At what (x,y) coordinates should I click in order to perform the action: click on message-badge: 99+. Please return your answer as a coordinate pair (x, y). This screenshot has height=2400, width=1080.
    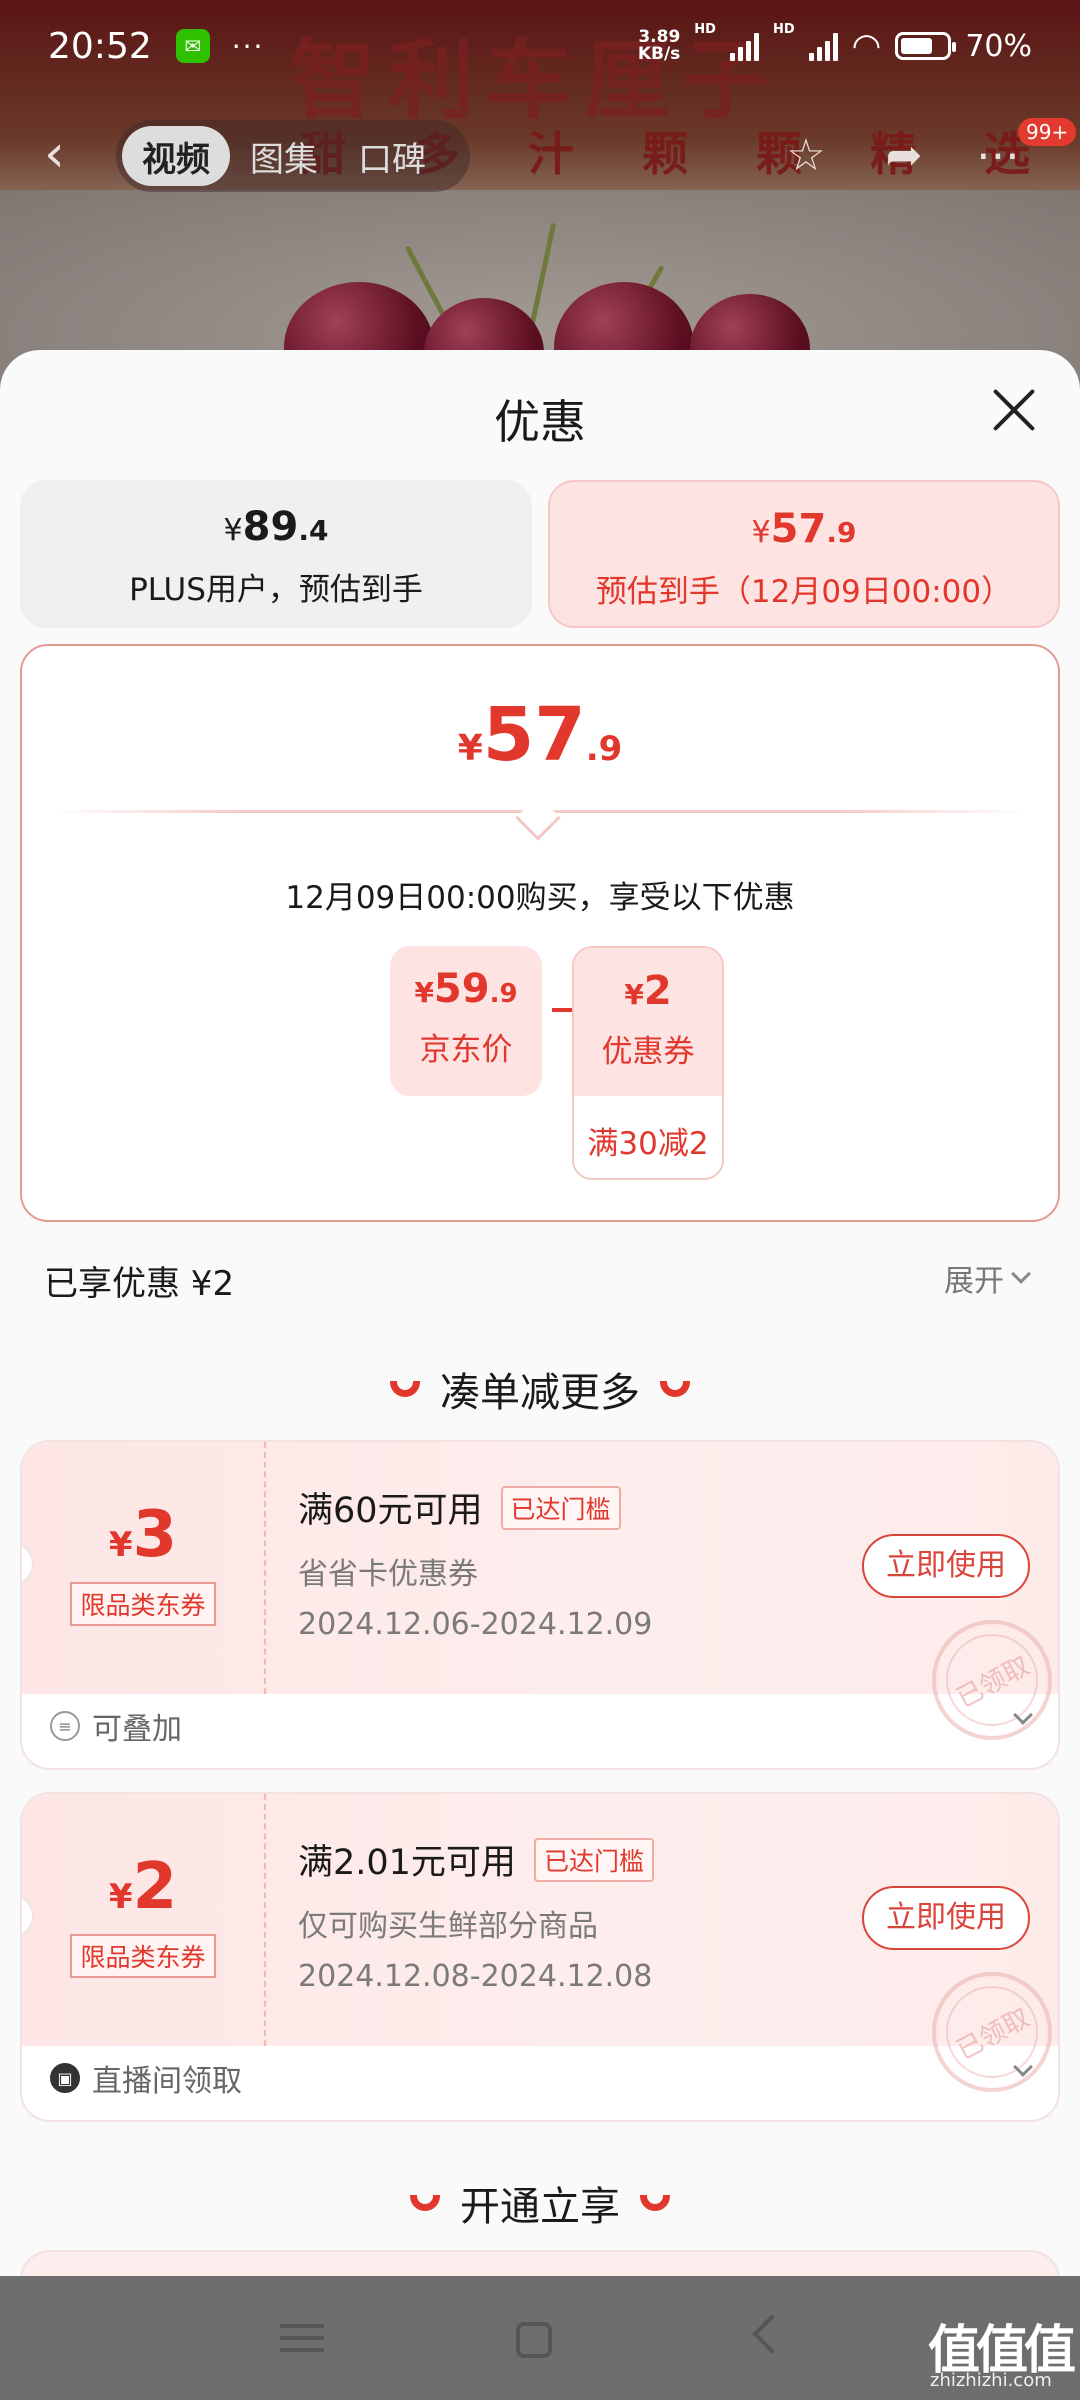
    Looking at the image, I should click on (1047, 132).